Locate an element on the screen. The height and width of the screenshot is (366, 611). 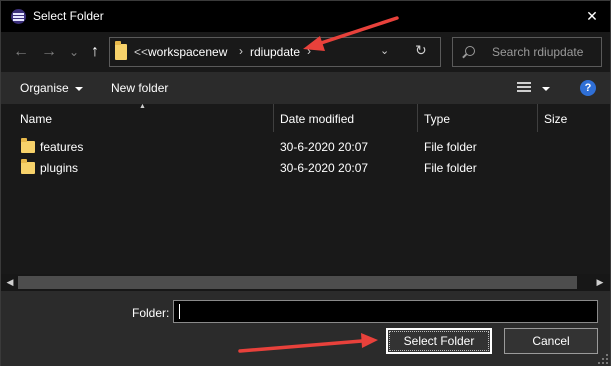
resize-grip-icon is located at coordinates (603, 359).